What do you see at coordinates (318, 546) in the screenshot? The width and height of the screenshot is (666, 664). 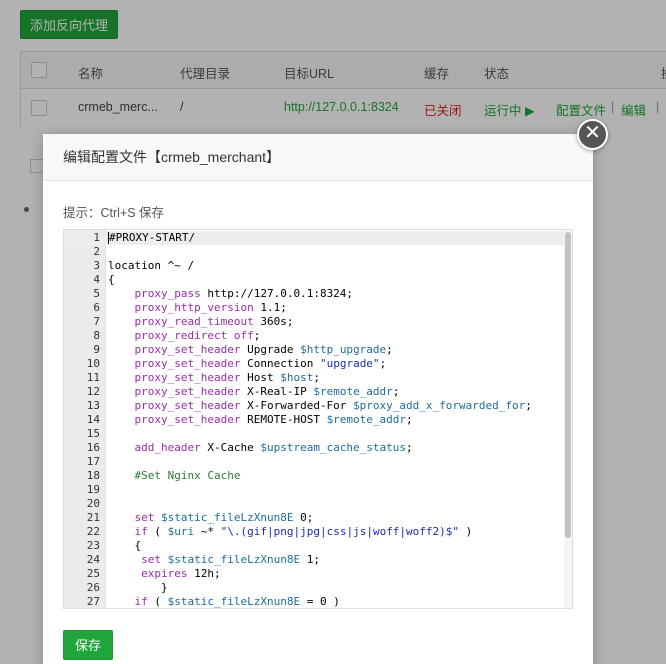 I see `code-line: 23 {` at bounding box center [318, 546].